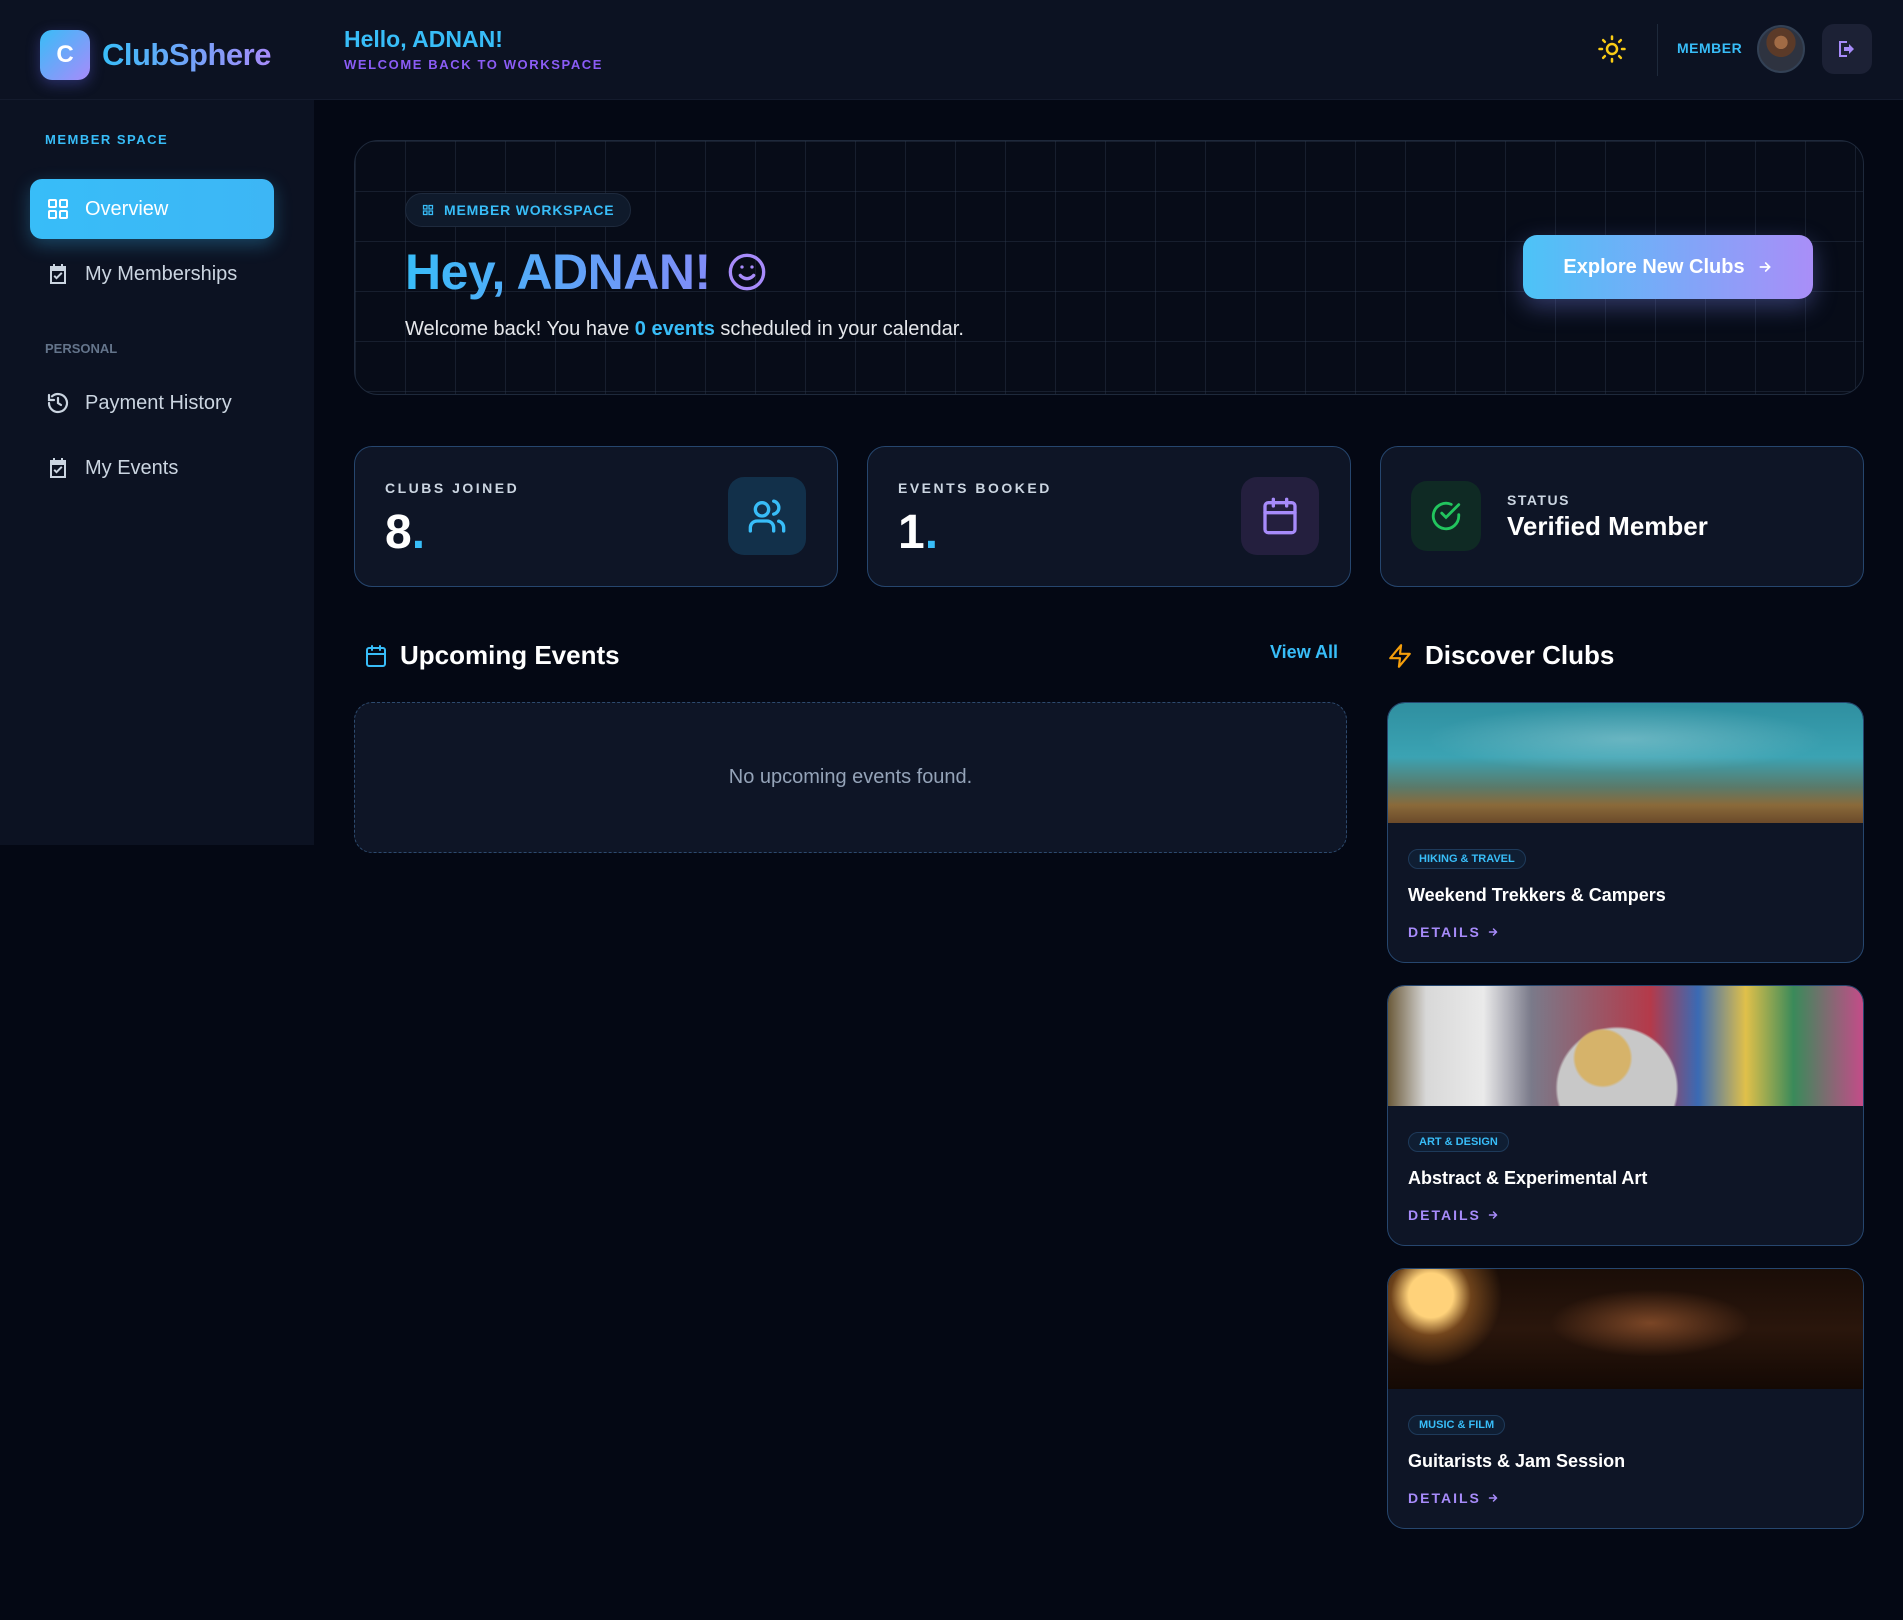  I want to click on brand-logo: C ClubSphere, so click(155, 55).